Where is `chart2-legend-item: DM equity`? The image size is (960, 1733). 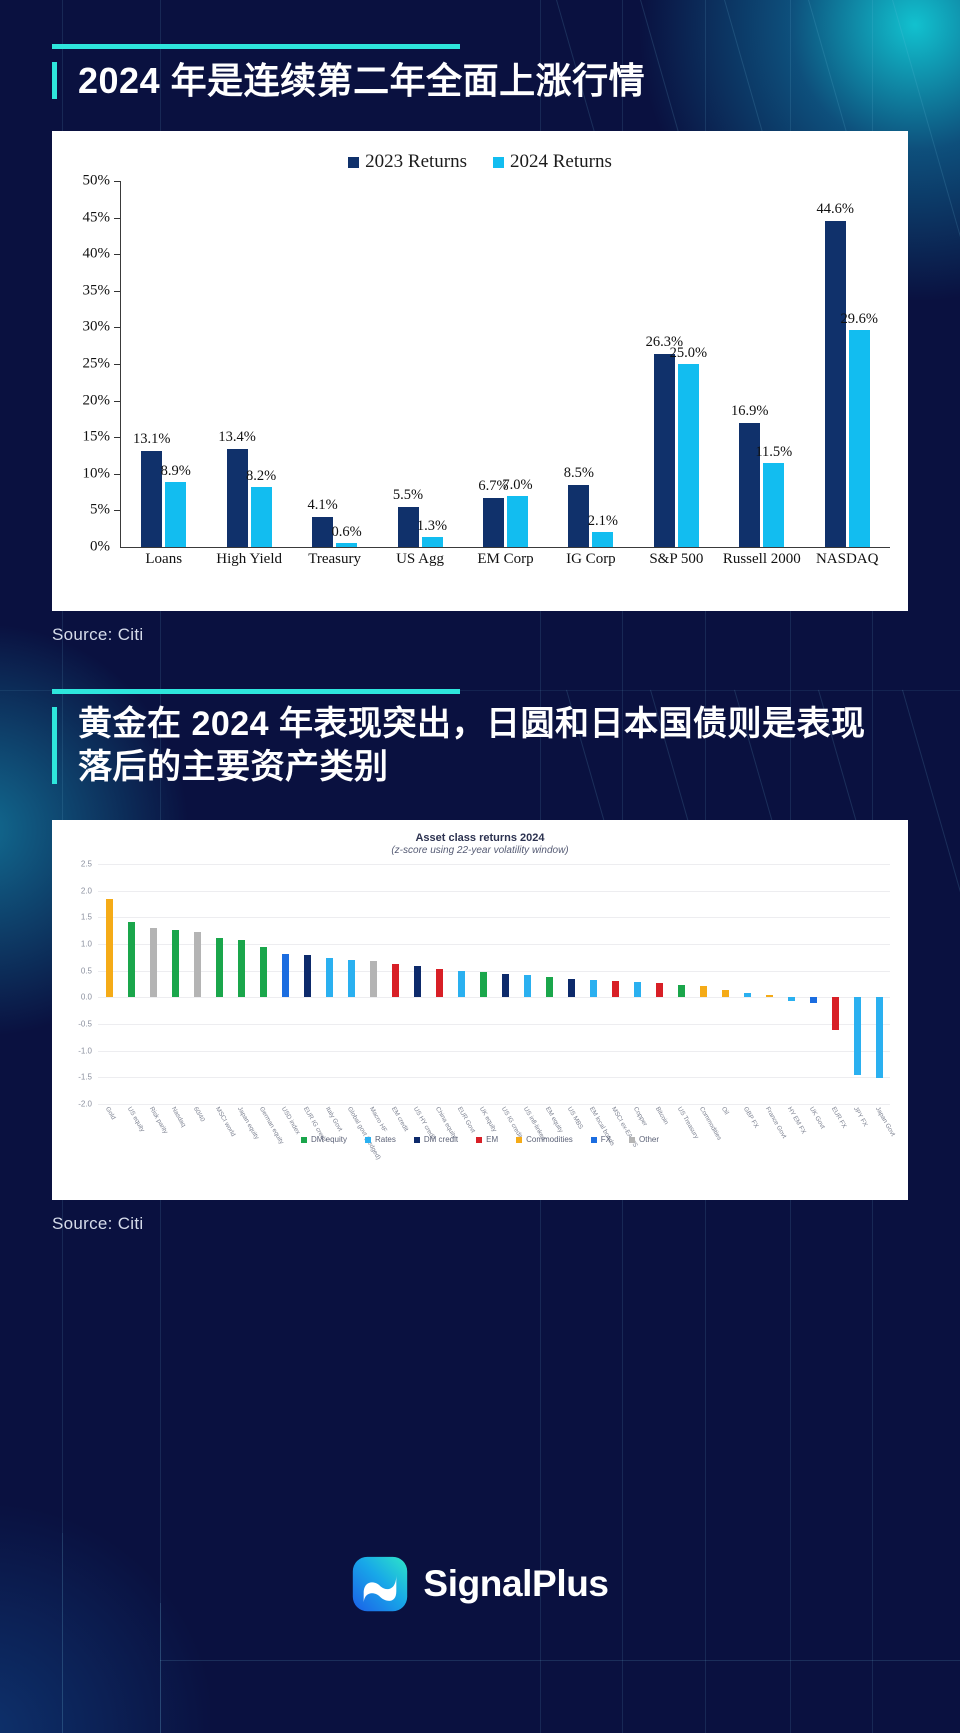
chart2-legend-item: DM equity is located at coordinates (323, 1139).